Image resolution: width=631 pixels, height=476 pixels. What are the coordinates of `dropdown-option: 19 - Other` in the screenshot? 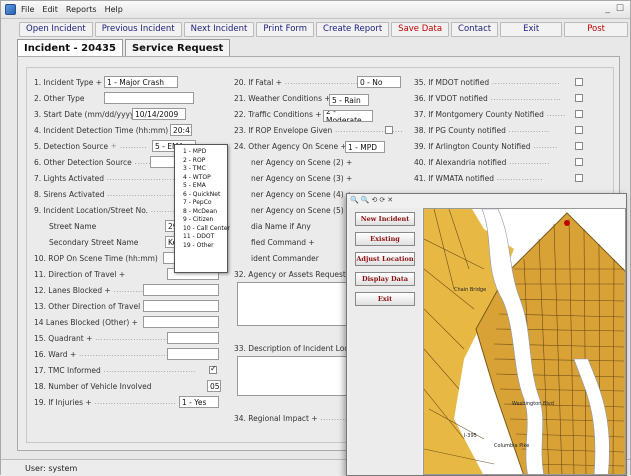 It's located at (201, 246).